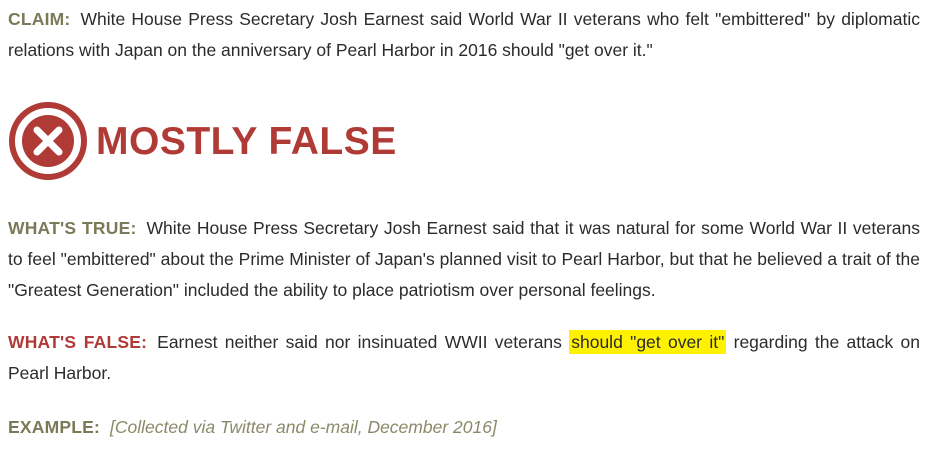  Describe the element at coordinates (648, 342) in the screenshot. I see `highlighted-quote: should "get over it"` at that location.